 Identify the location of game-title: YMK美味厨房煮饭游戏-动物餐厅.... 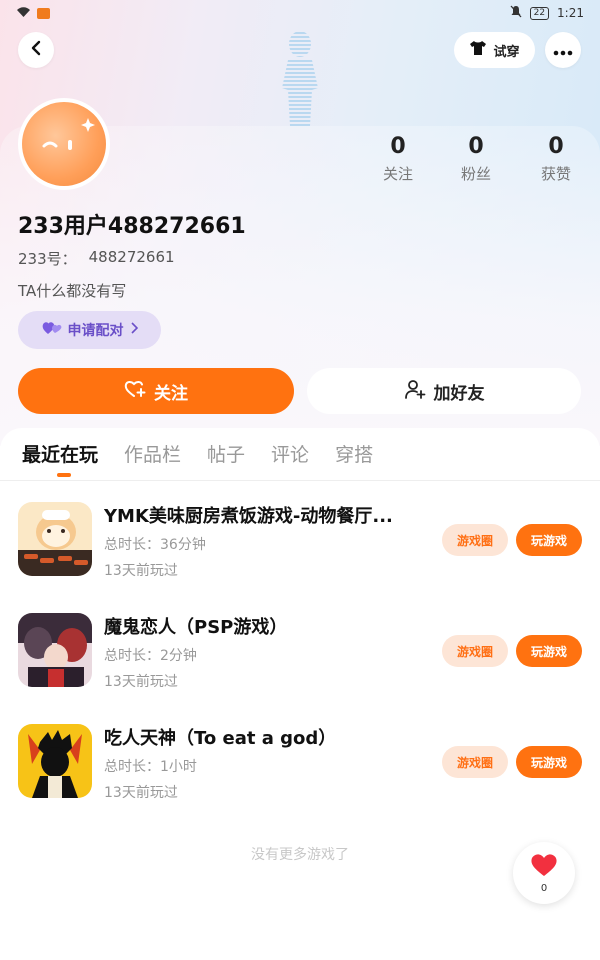
(248, 516).